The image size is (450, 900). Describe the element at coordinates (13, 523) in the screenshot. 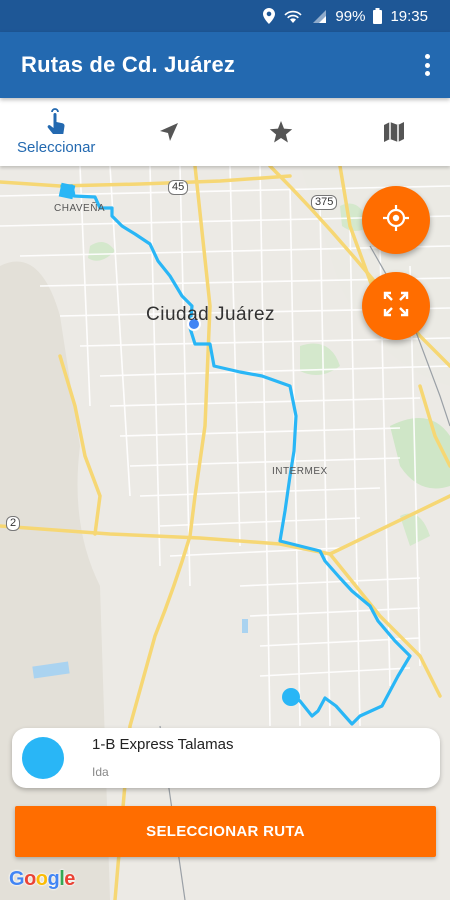

I see `highway-shield-2: 2` at that location.